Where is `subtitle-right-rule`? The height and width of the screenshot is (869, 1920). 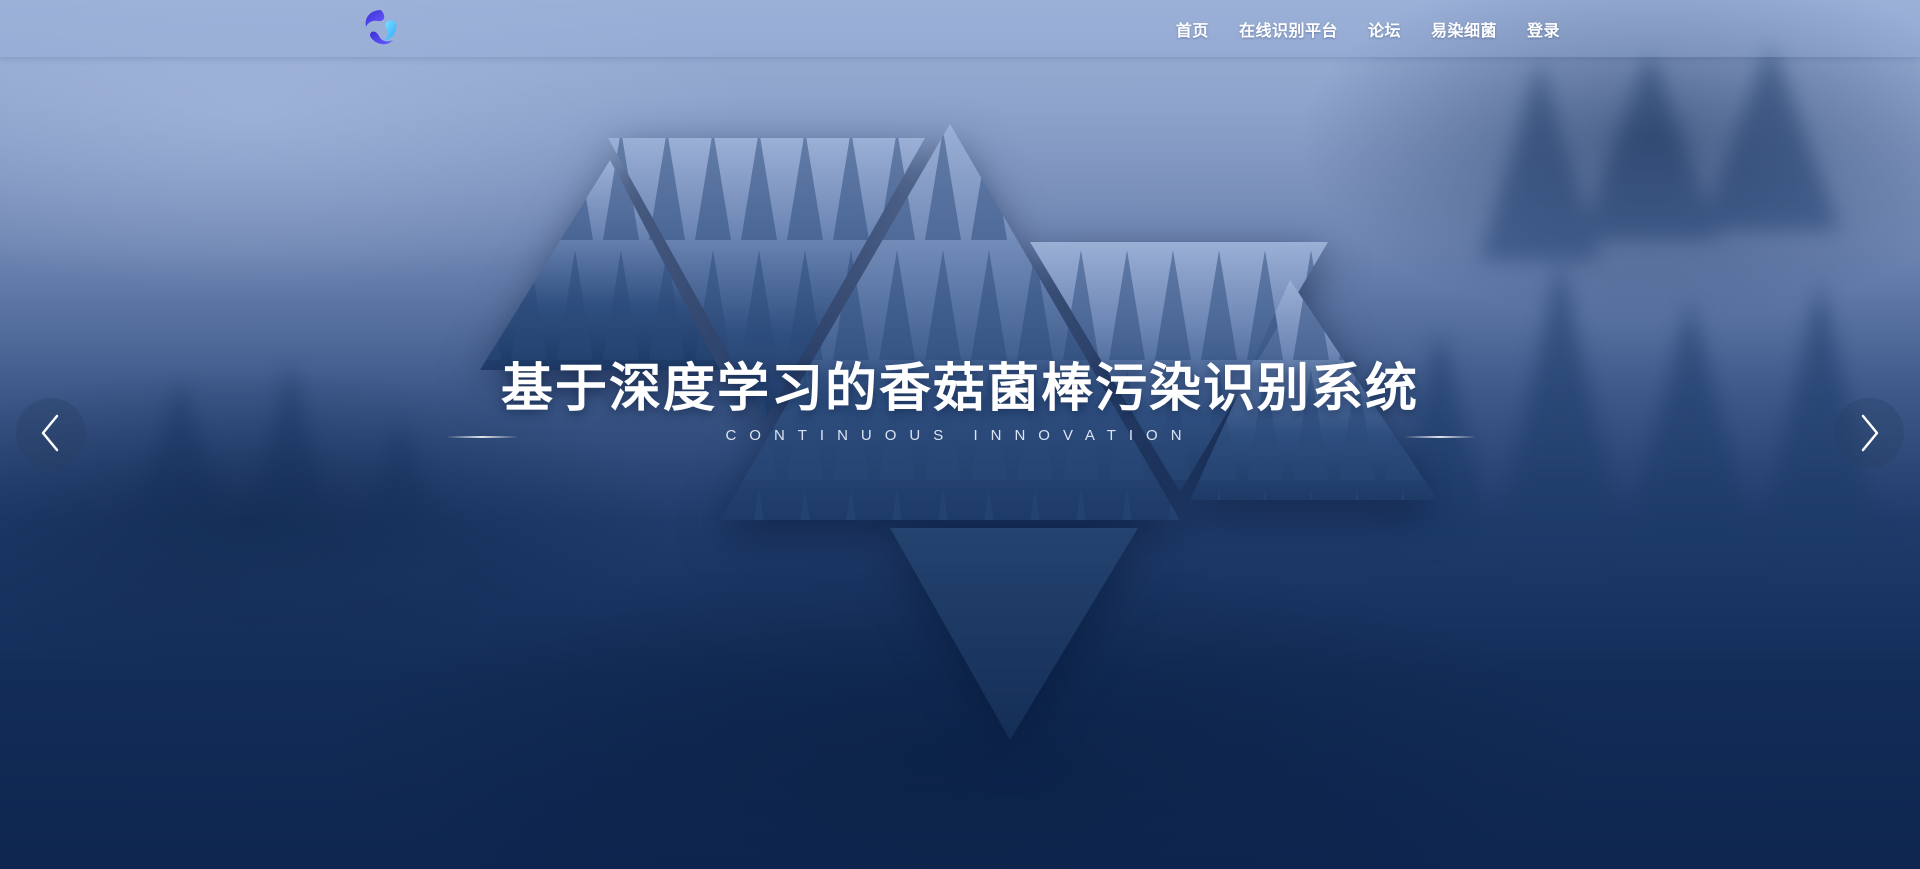
subtitle-right-rule is located at coordinates (1440, 437).